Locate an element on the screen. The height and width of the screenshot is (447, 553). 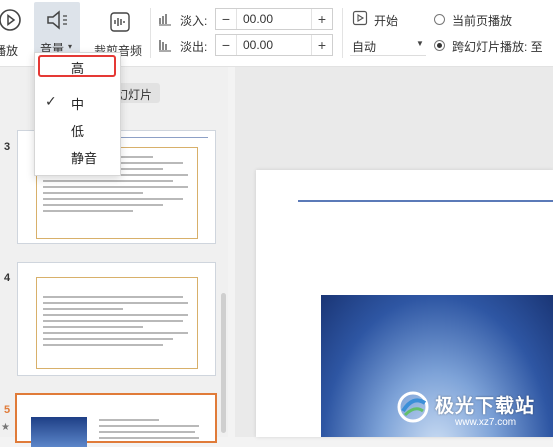
start-mode-select: 自动 ▼ is located at coordinates (388, 45).